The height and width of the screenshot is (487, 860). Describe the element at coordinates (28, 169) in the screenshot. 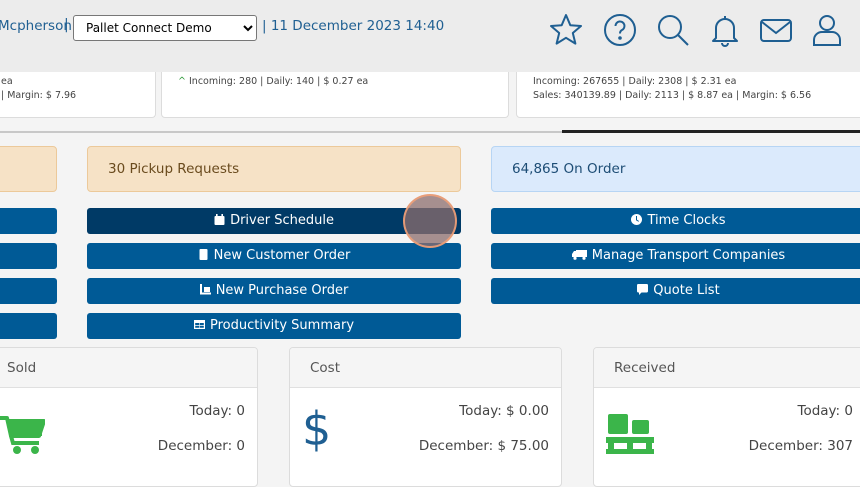

I see `info-box-partial` at that location.